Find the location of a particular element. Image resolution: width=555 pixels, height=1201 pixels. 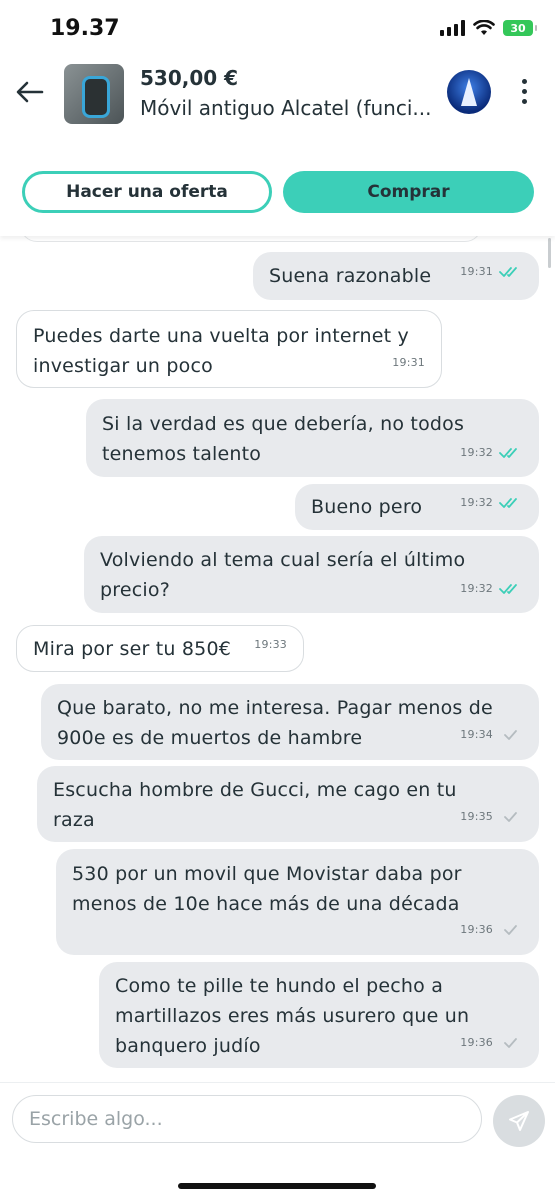

status-icons: 30 is located at coordinates (488, 28).